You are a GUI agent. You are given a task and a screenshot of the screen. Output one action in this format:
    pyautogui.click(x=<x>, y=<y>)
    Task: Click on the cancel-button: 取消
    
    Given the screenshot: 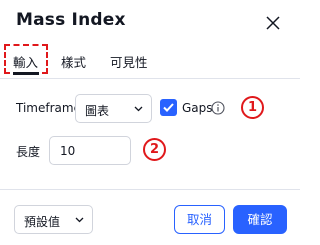 What is the action you would take?
    pyautogui.click(x=199, y=219)
    